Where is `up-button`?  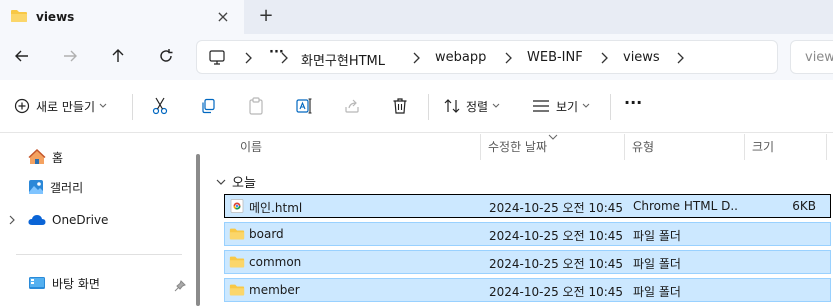
up-button is located at coordinates (118, 56).